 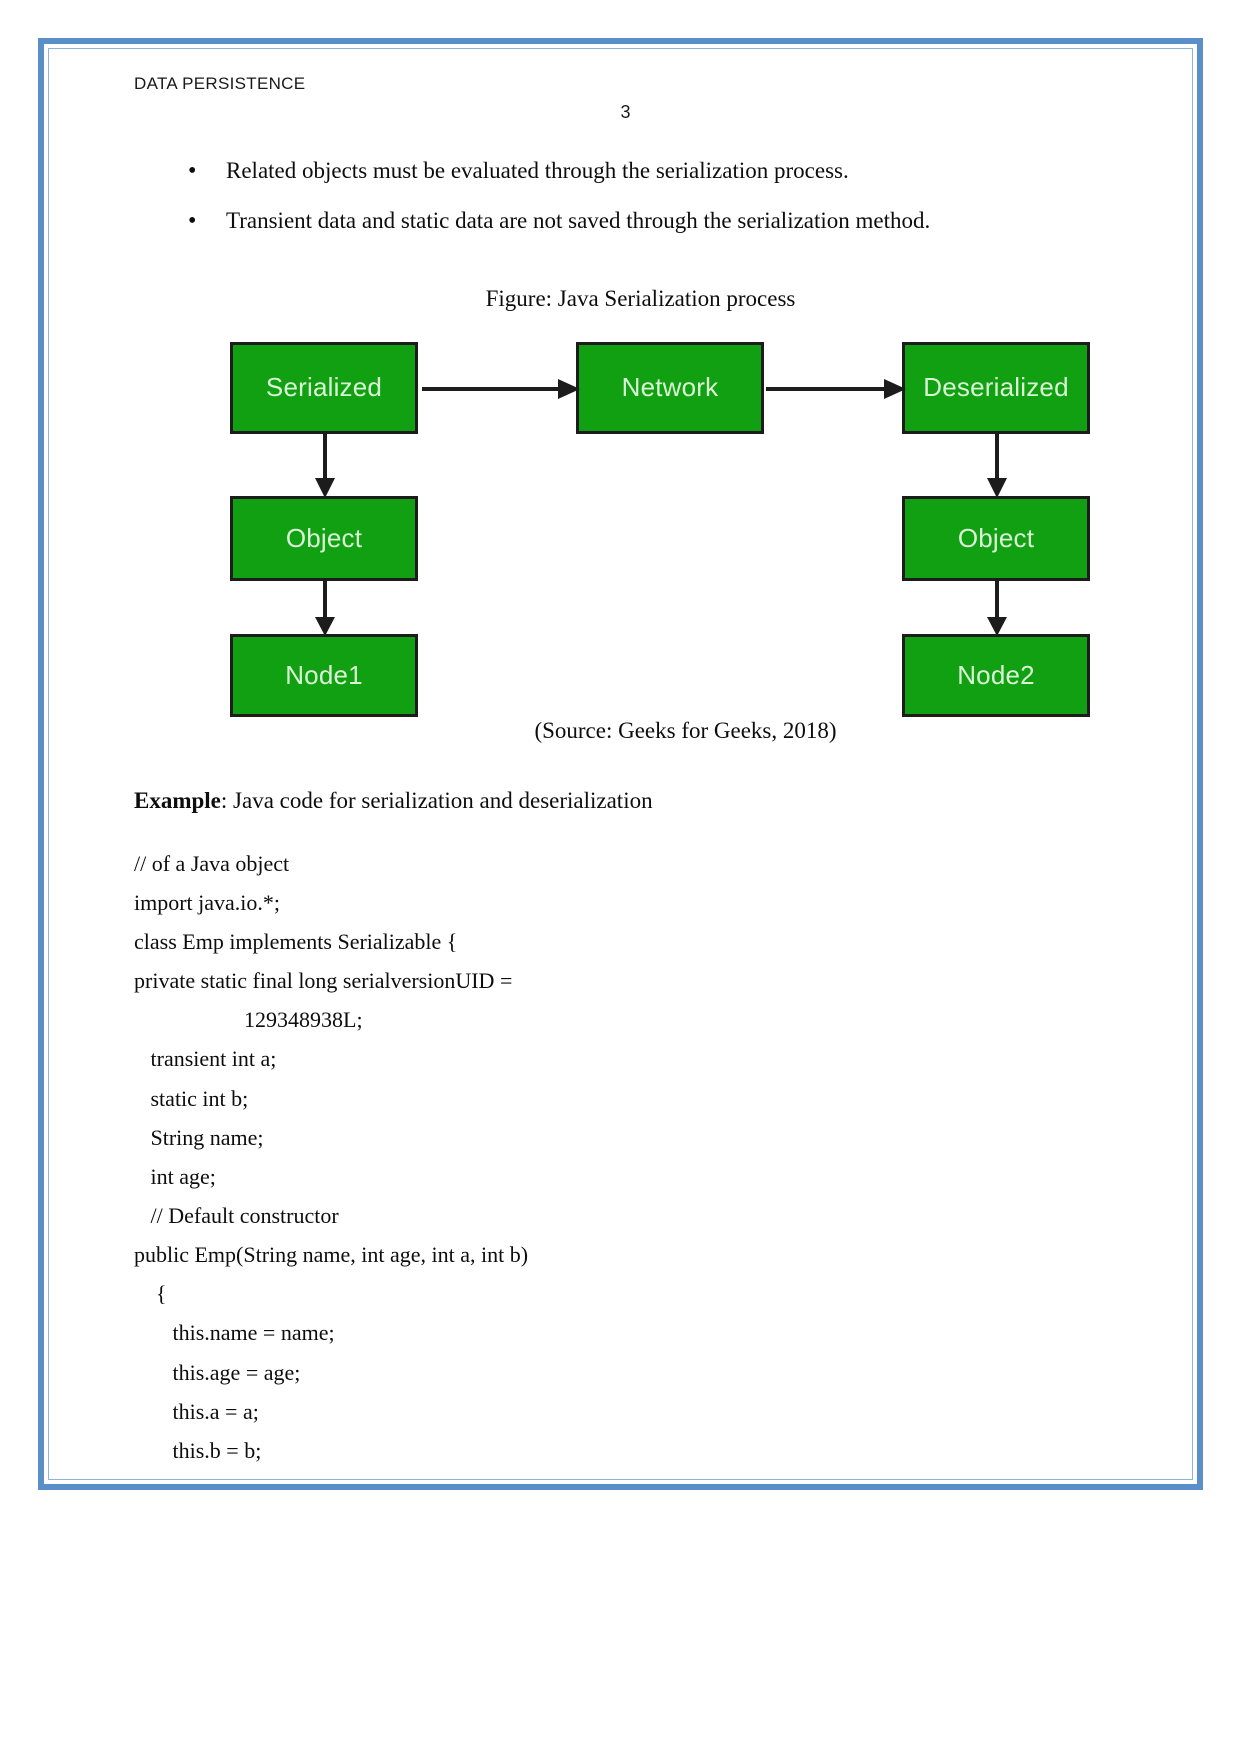 What do you see at coordinates (997, 608) in the screenshot?
I see `arrow-object-to-node2-icon` at bounding box center [997, 608].